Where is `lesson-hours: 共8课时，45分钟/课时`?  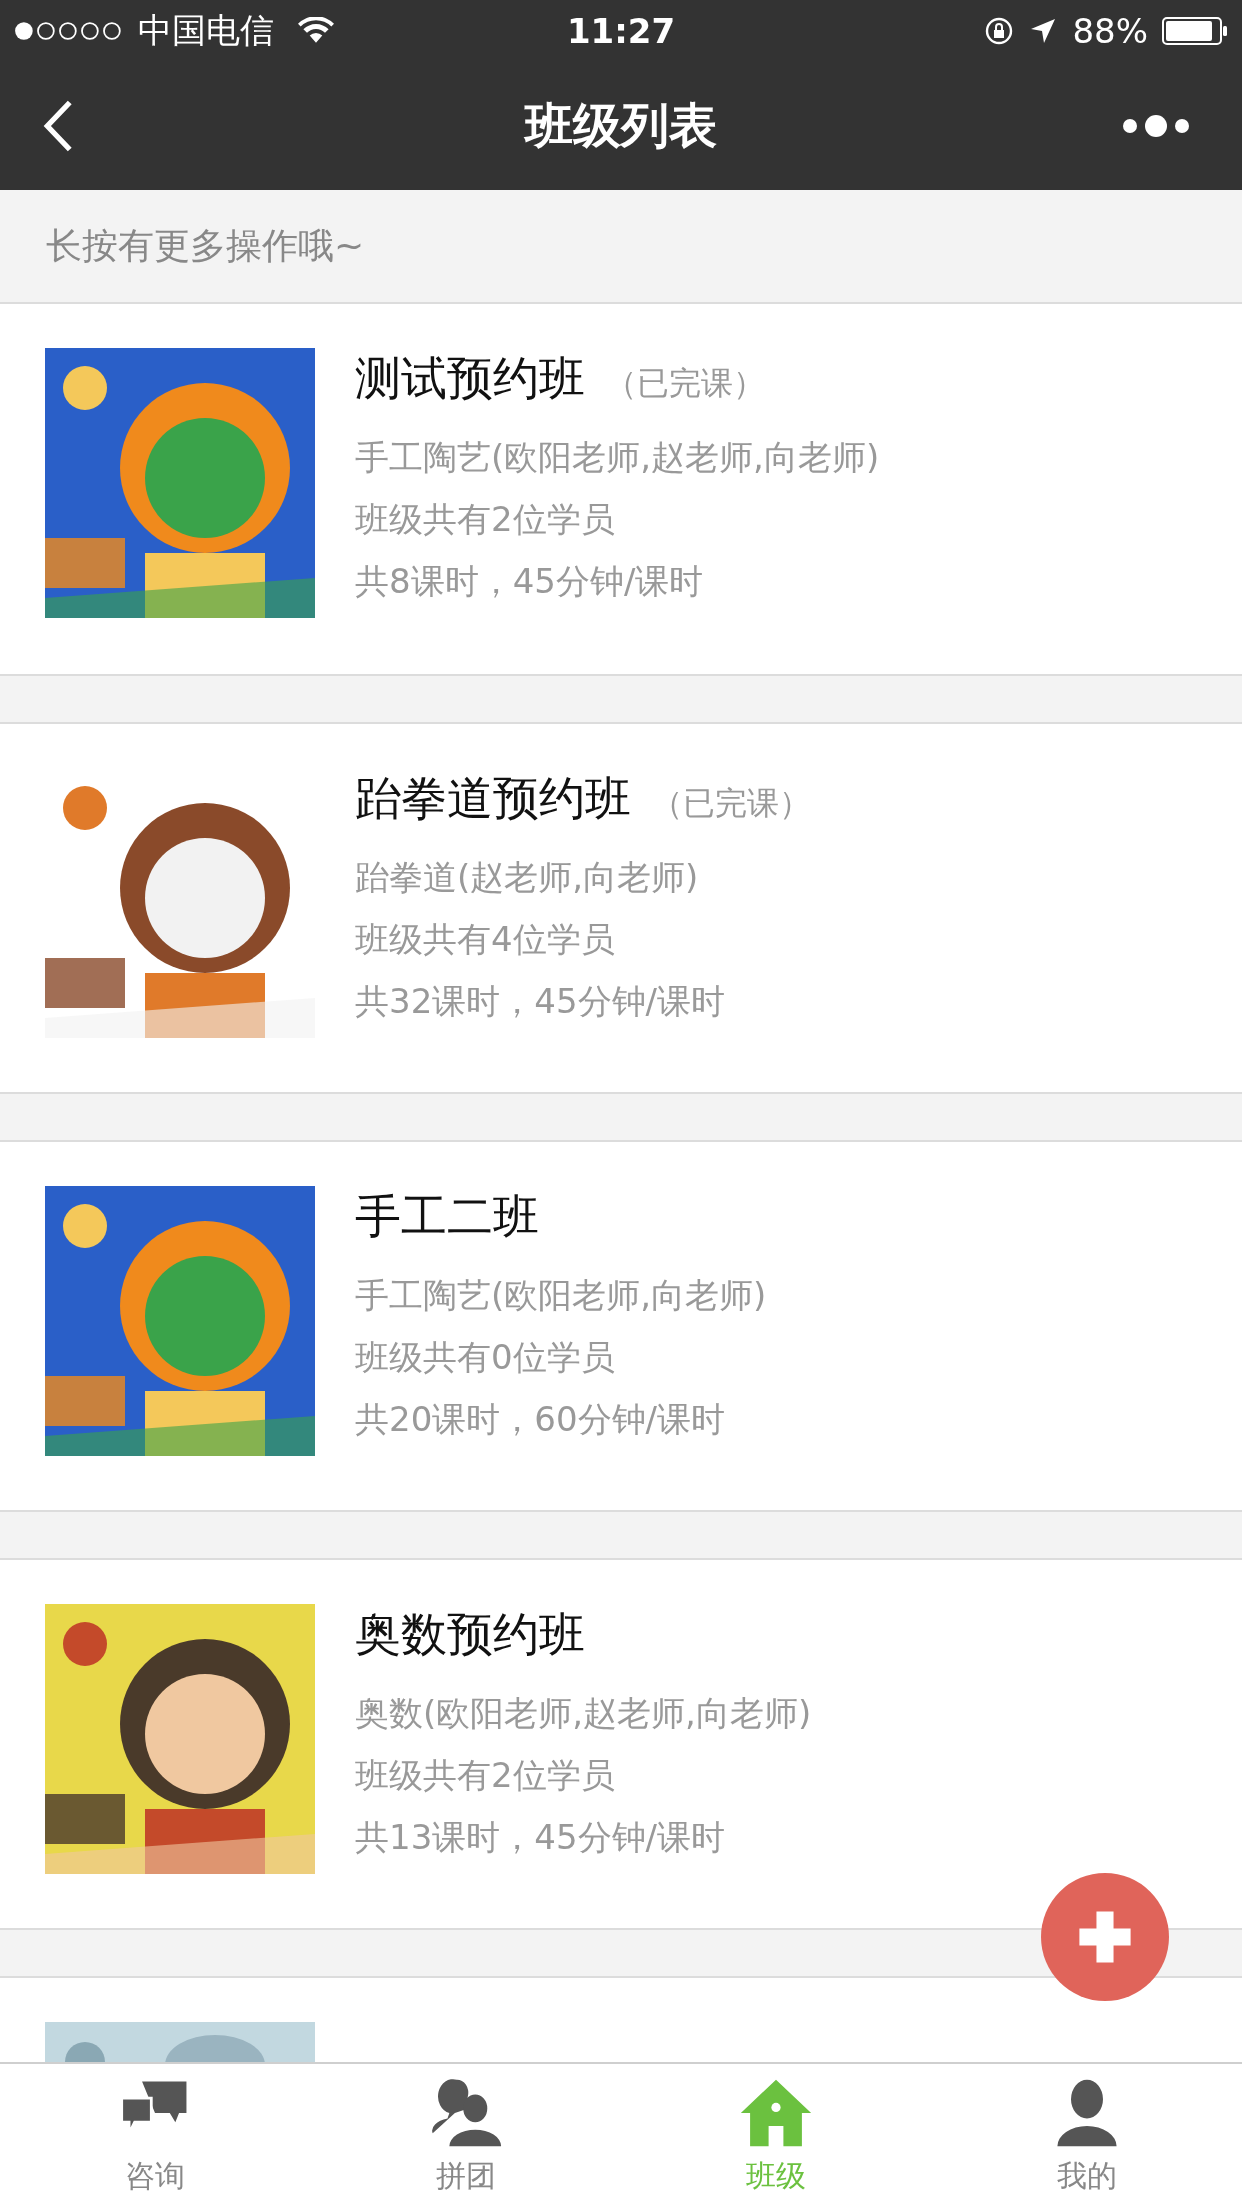
lesson-hours: 共8课时，45分钟/课时 is located at coordinates (530, 581).